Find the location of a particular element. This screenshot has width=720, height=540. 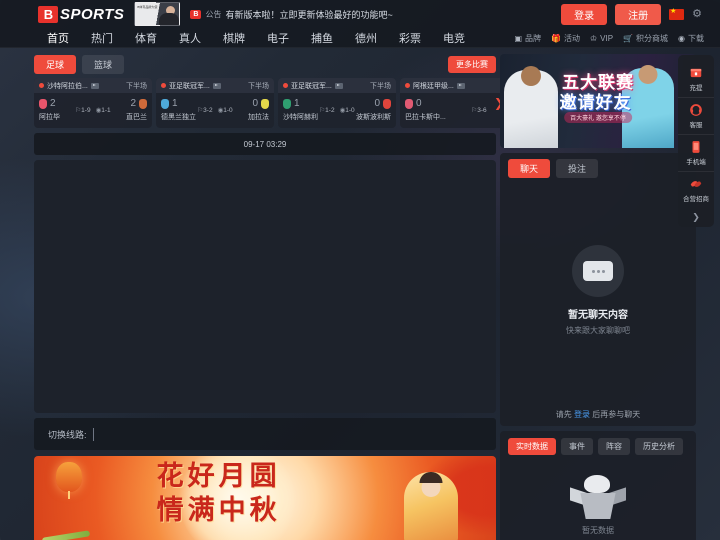

match-card-header: 亚足联冠军... 下半场 is located at coordinates (215, 85).